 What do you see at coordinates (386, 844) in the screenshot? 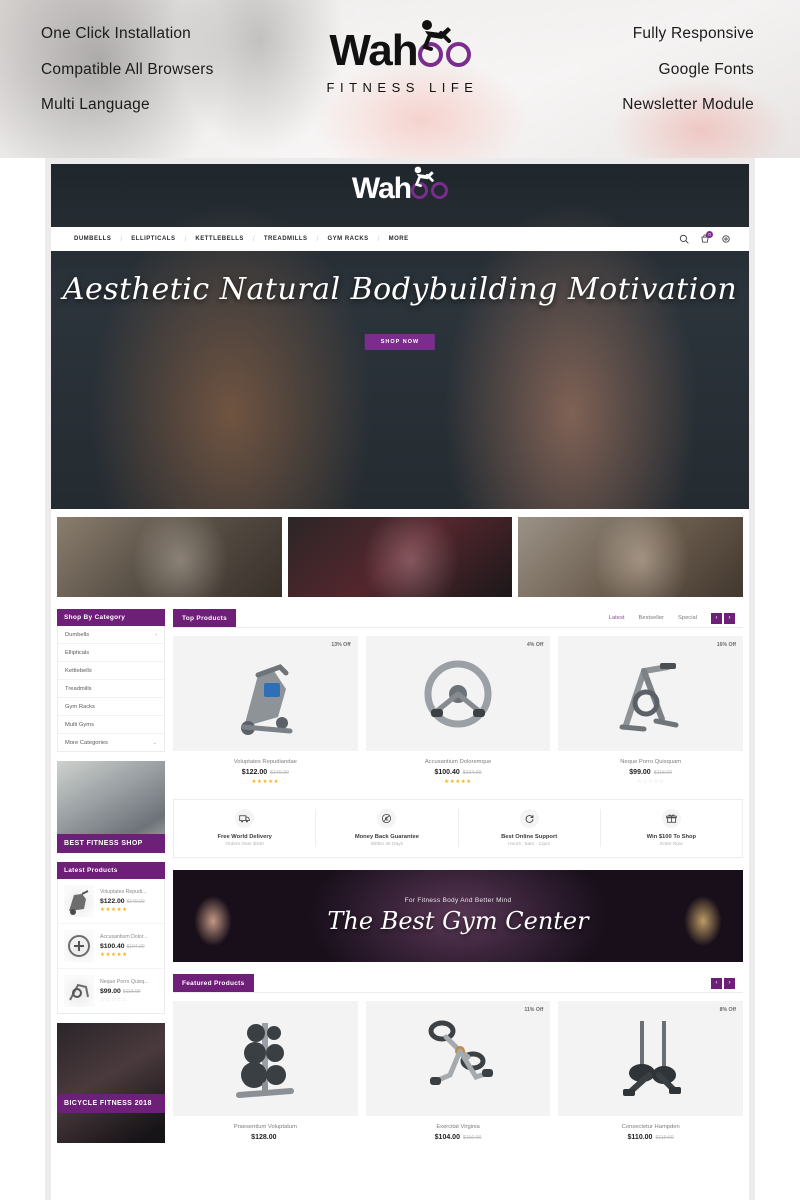
I see `service-subtitle: Within 30 Days` at bounding box center [386, 844].